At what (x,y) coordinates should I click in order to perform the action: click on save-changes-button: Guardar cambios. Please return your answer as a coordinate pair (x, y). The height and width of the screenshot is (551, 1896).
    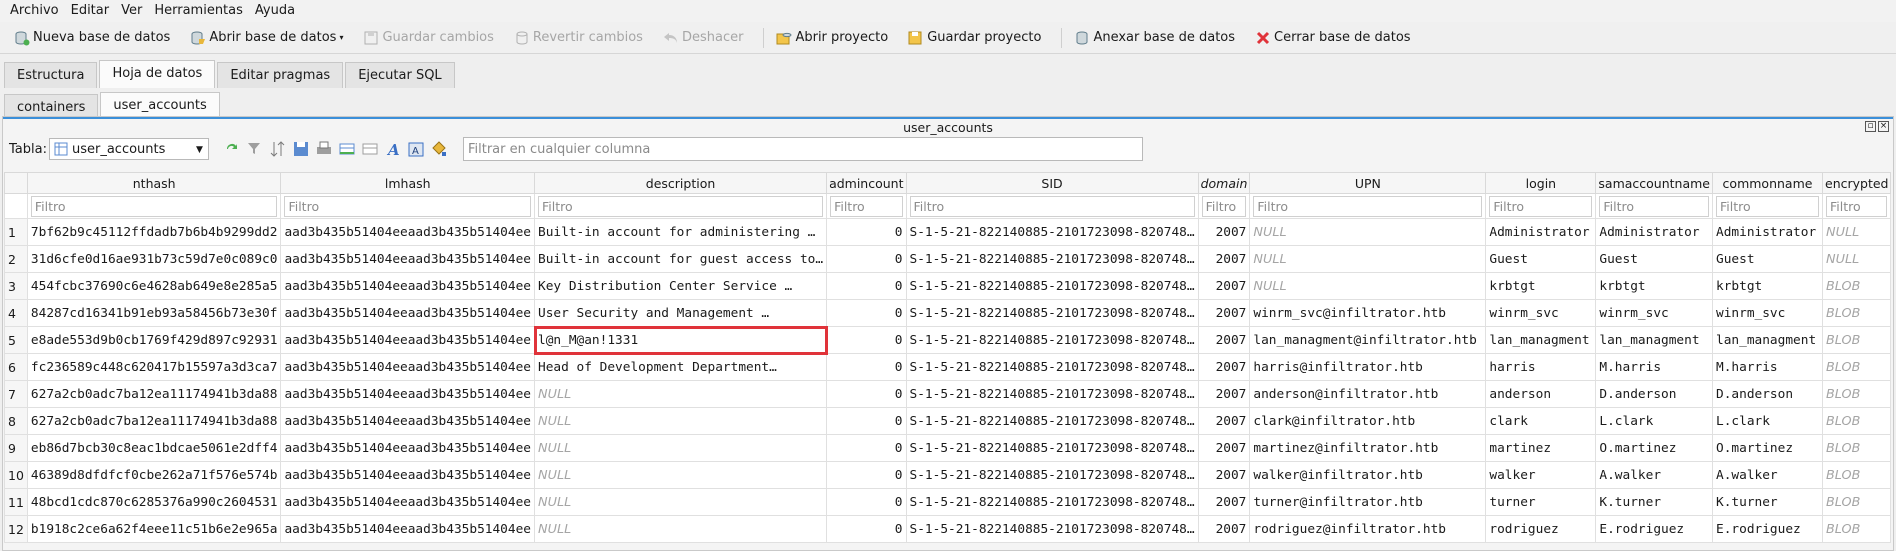
    Looking at the image, I should click on (428, 38).